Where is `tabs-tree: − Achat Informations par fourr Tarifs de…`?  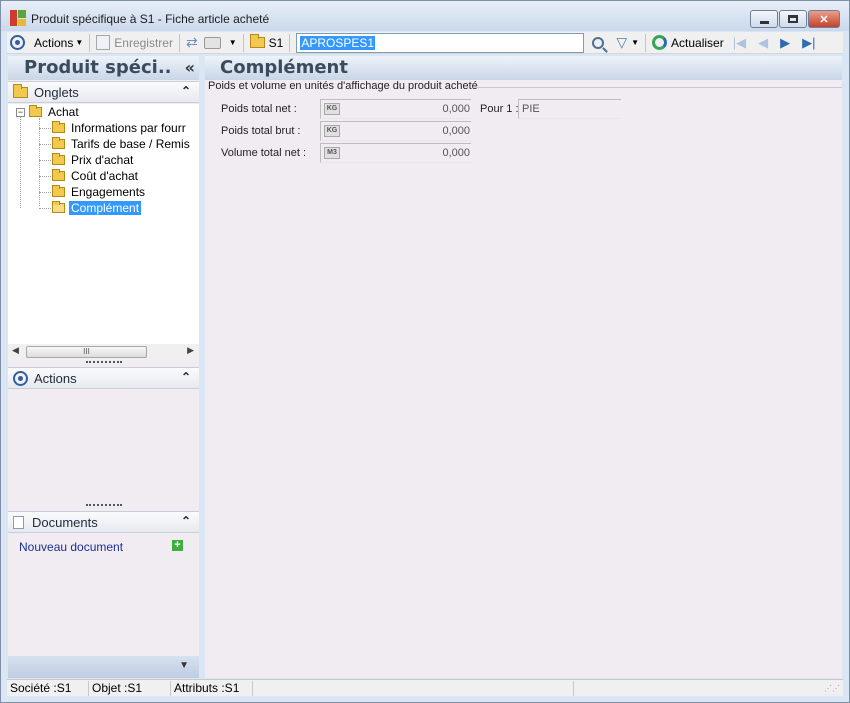
tabs-tree: − Achat Informations par fourr Tarifs de… is located at coordinates (103, 224).